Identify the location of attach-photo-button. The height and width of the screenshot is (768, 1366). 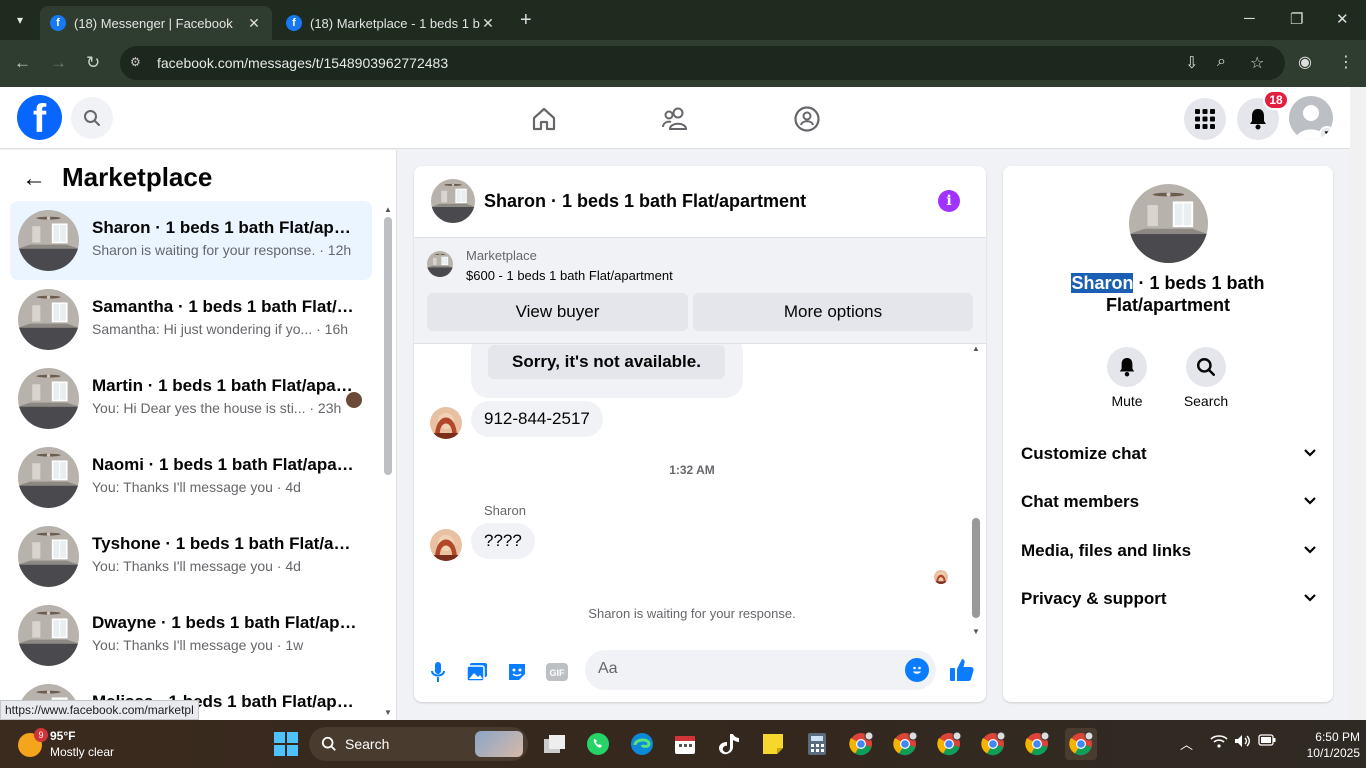
(477, 672).